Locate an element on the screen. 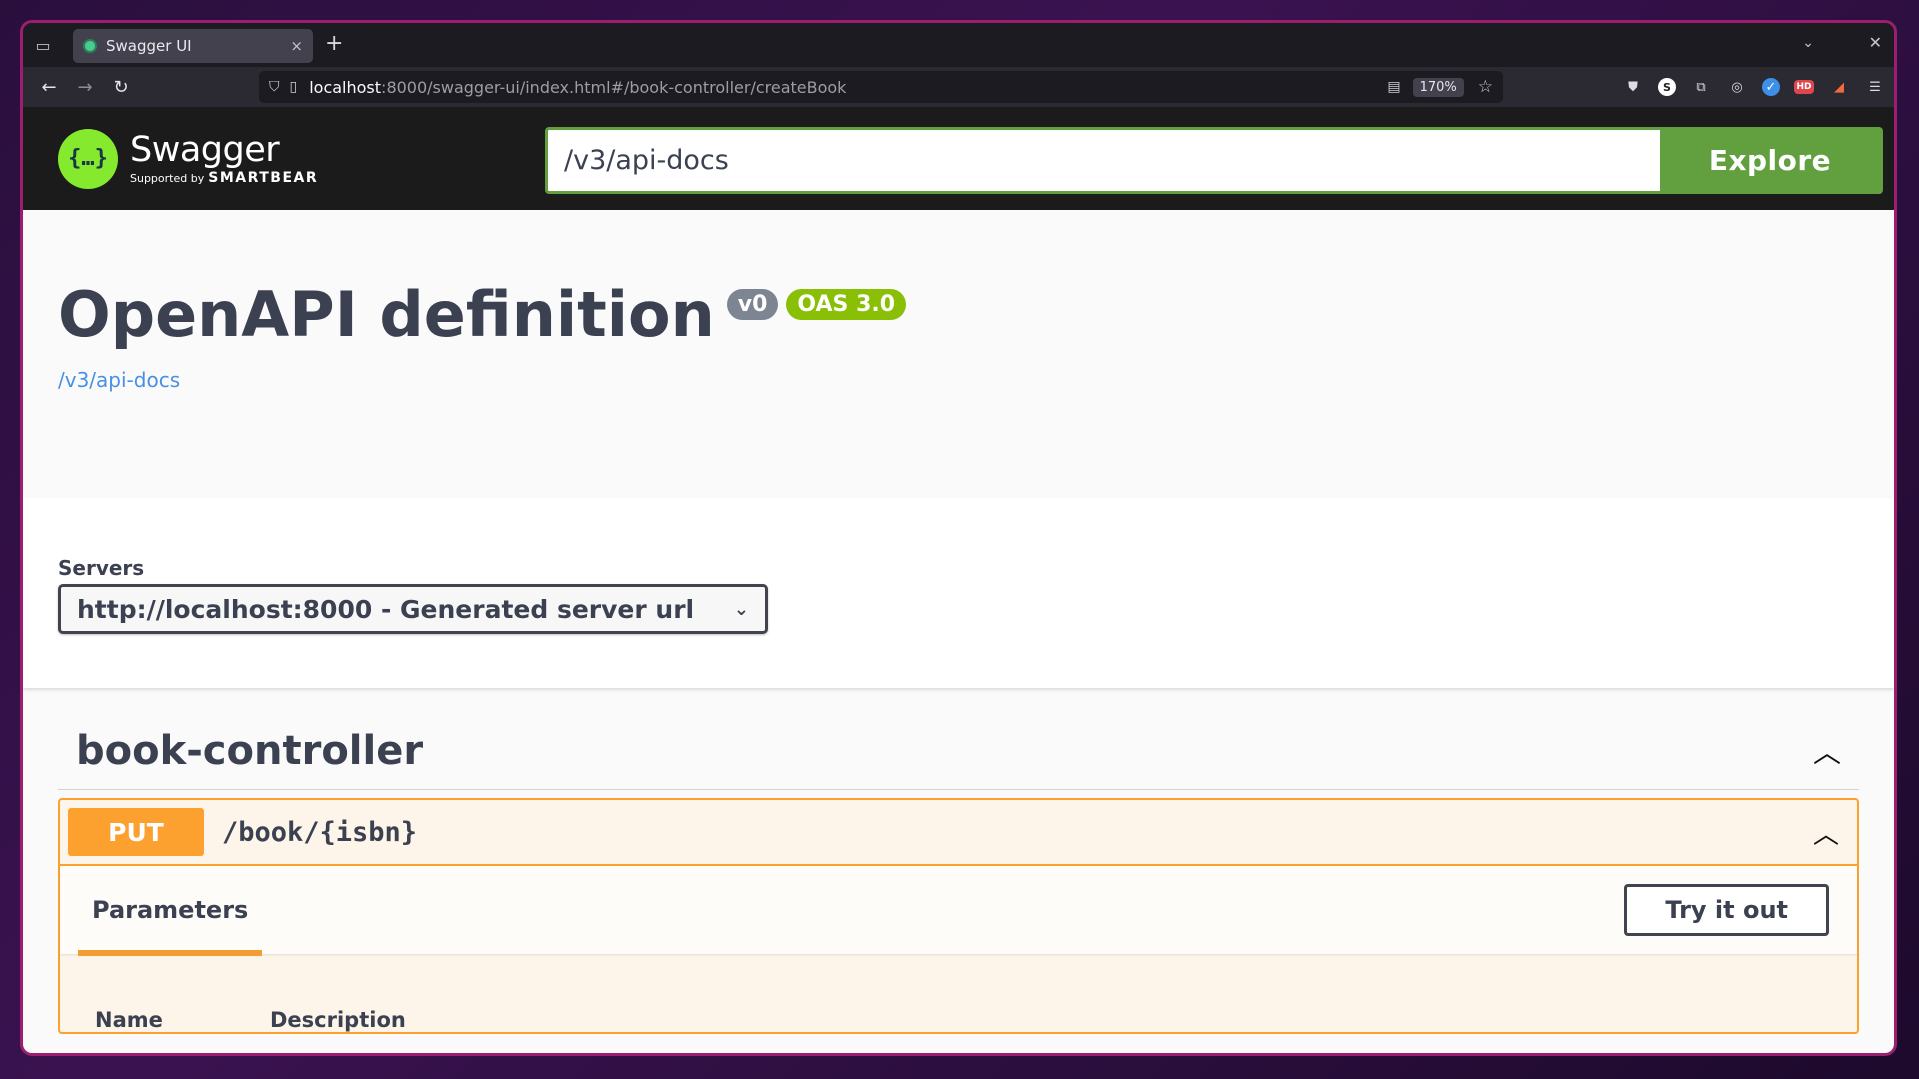 This screenshot has width=1919, height=1079. logo-tagline: Supported by SMARTBEAR is located at coordinates (224, 178).